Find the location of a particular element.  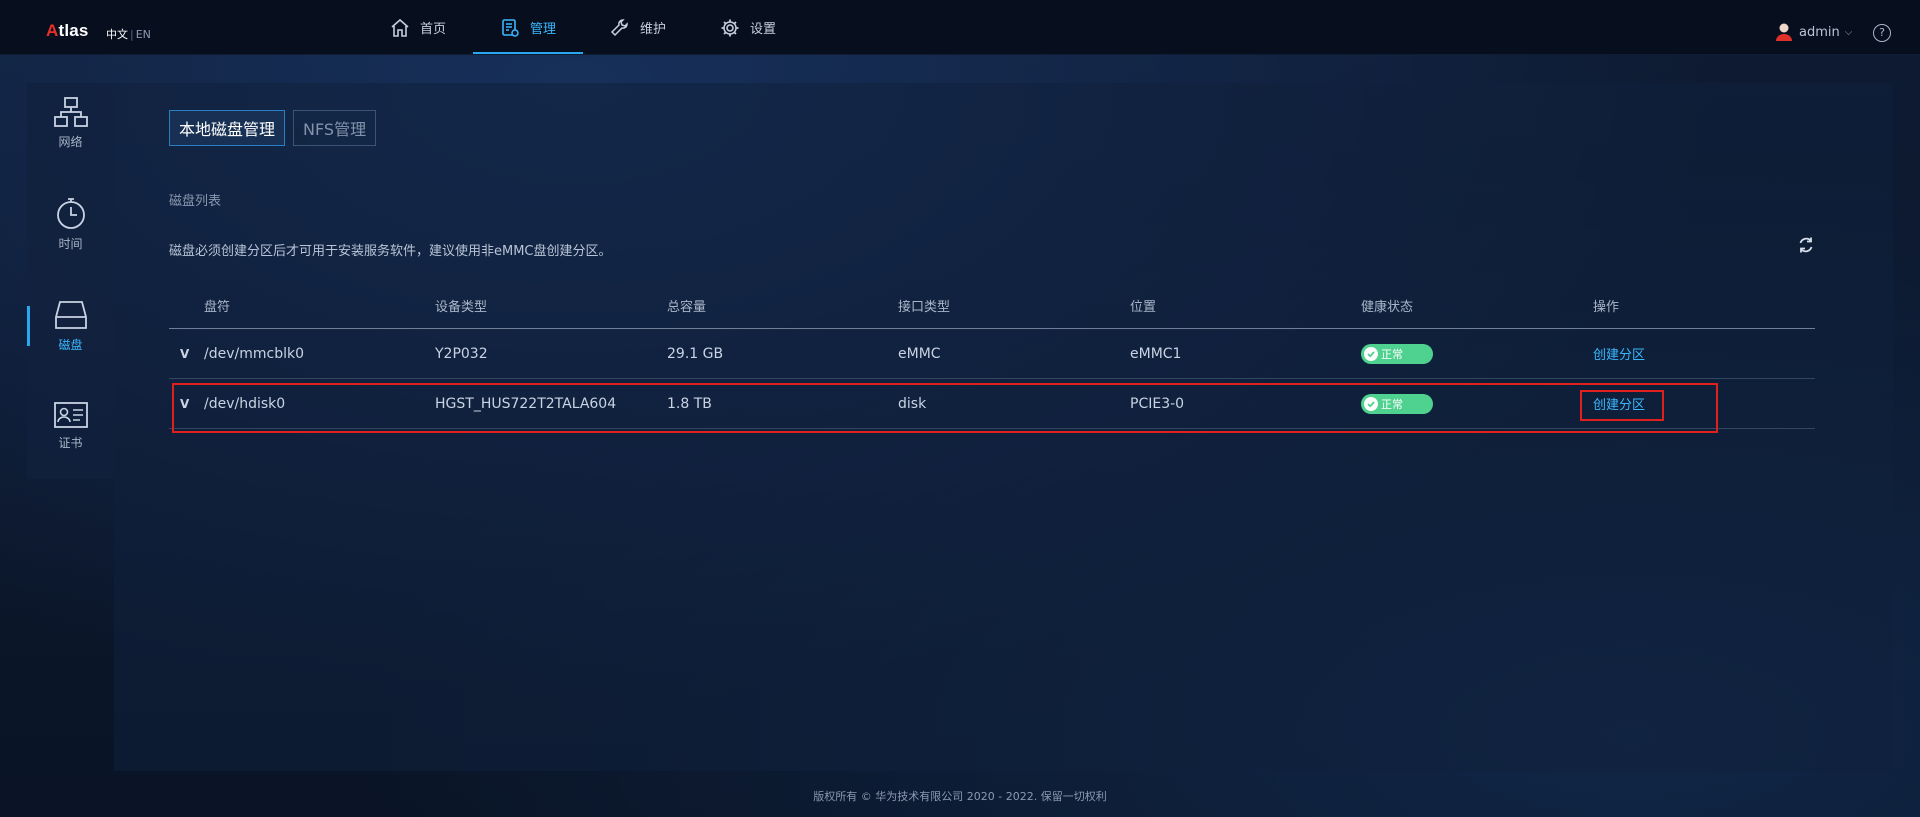

location-cell: eMMC1 is located at coordinates (1156, 353).